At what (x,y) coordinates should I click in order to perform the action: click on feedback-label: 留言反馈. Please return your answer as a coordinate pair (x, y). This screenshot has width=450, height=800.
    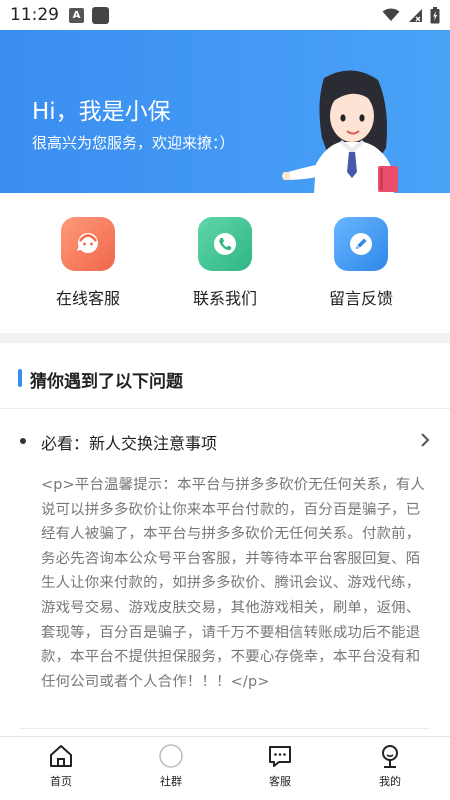
    Looking at the image, I should click on (360, 298).